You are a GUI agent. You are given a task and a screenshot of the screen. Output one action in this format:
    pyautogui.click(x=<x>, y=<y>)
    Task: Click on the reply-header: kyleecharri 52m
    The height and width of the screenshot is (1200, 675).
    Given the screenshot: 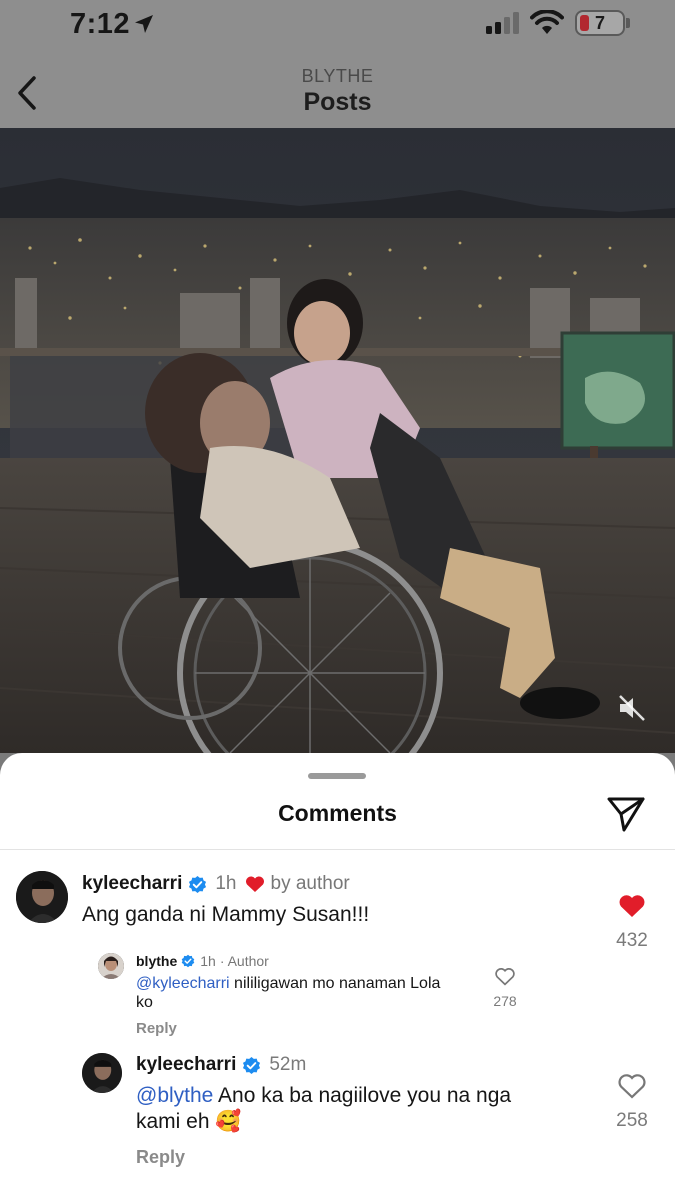 What is the action you would take?
    pyautogui.click(x=225, y=1065)
    